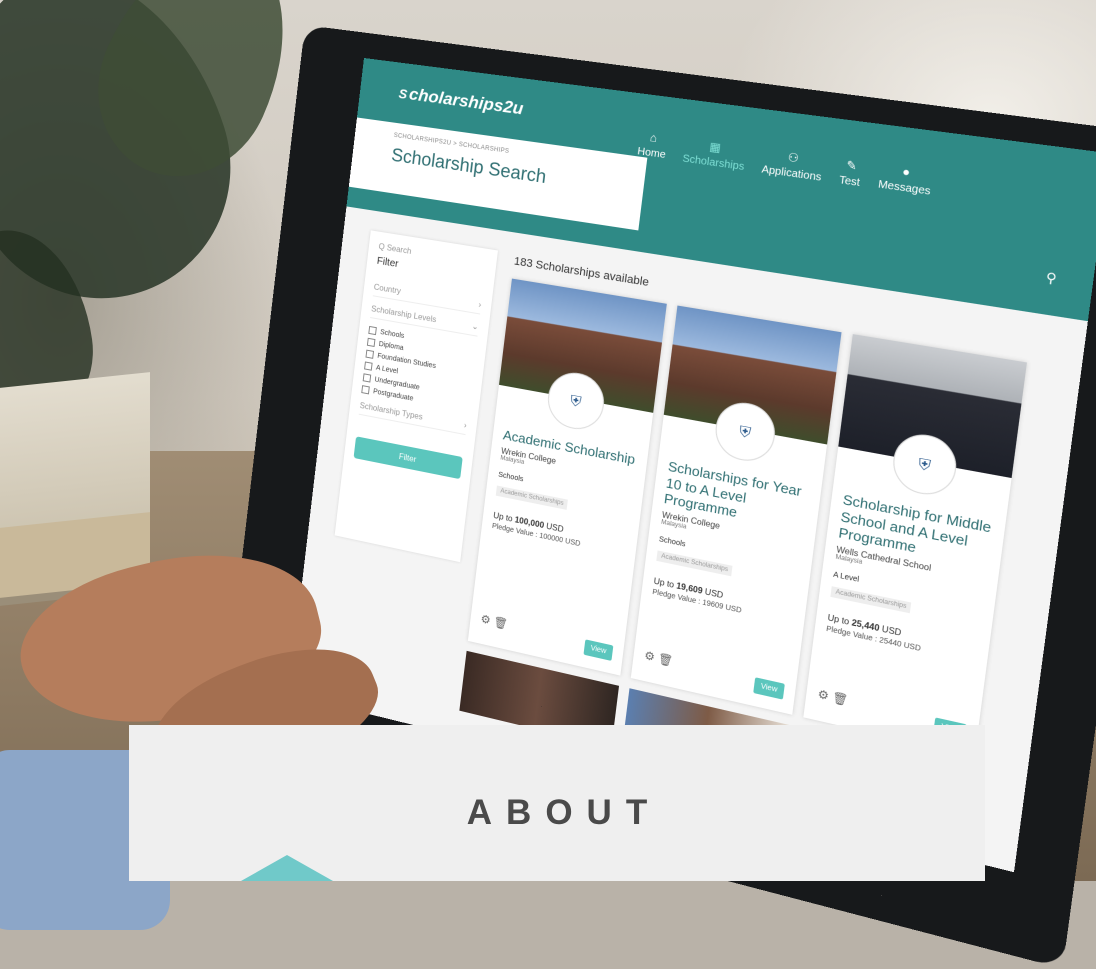 The image size is (1096, 969). What do you see at coordinates (713, 163) in the screenshot?
I see `nav-label: Scholarships` at bounding box center [713, 163].